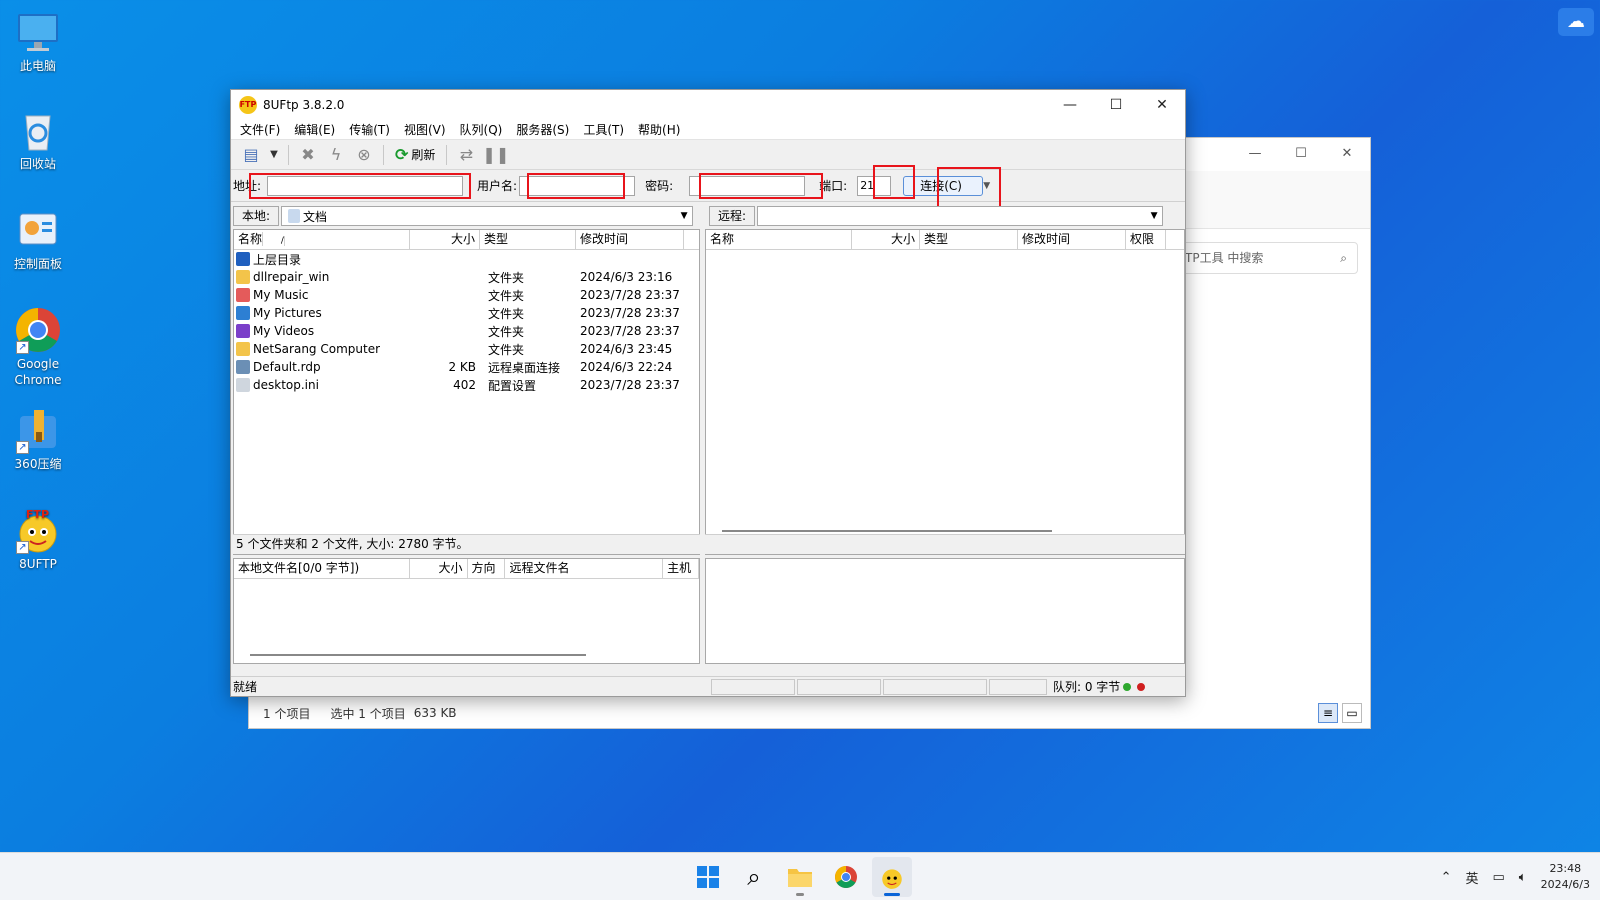 The image size is (1600, 900). What do you see at coordinates (322, 239) in the screenshot?
I see `column-name: 名称 /` at bounding box center [322, 239].